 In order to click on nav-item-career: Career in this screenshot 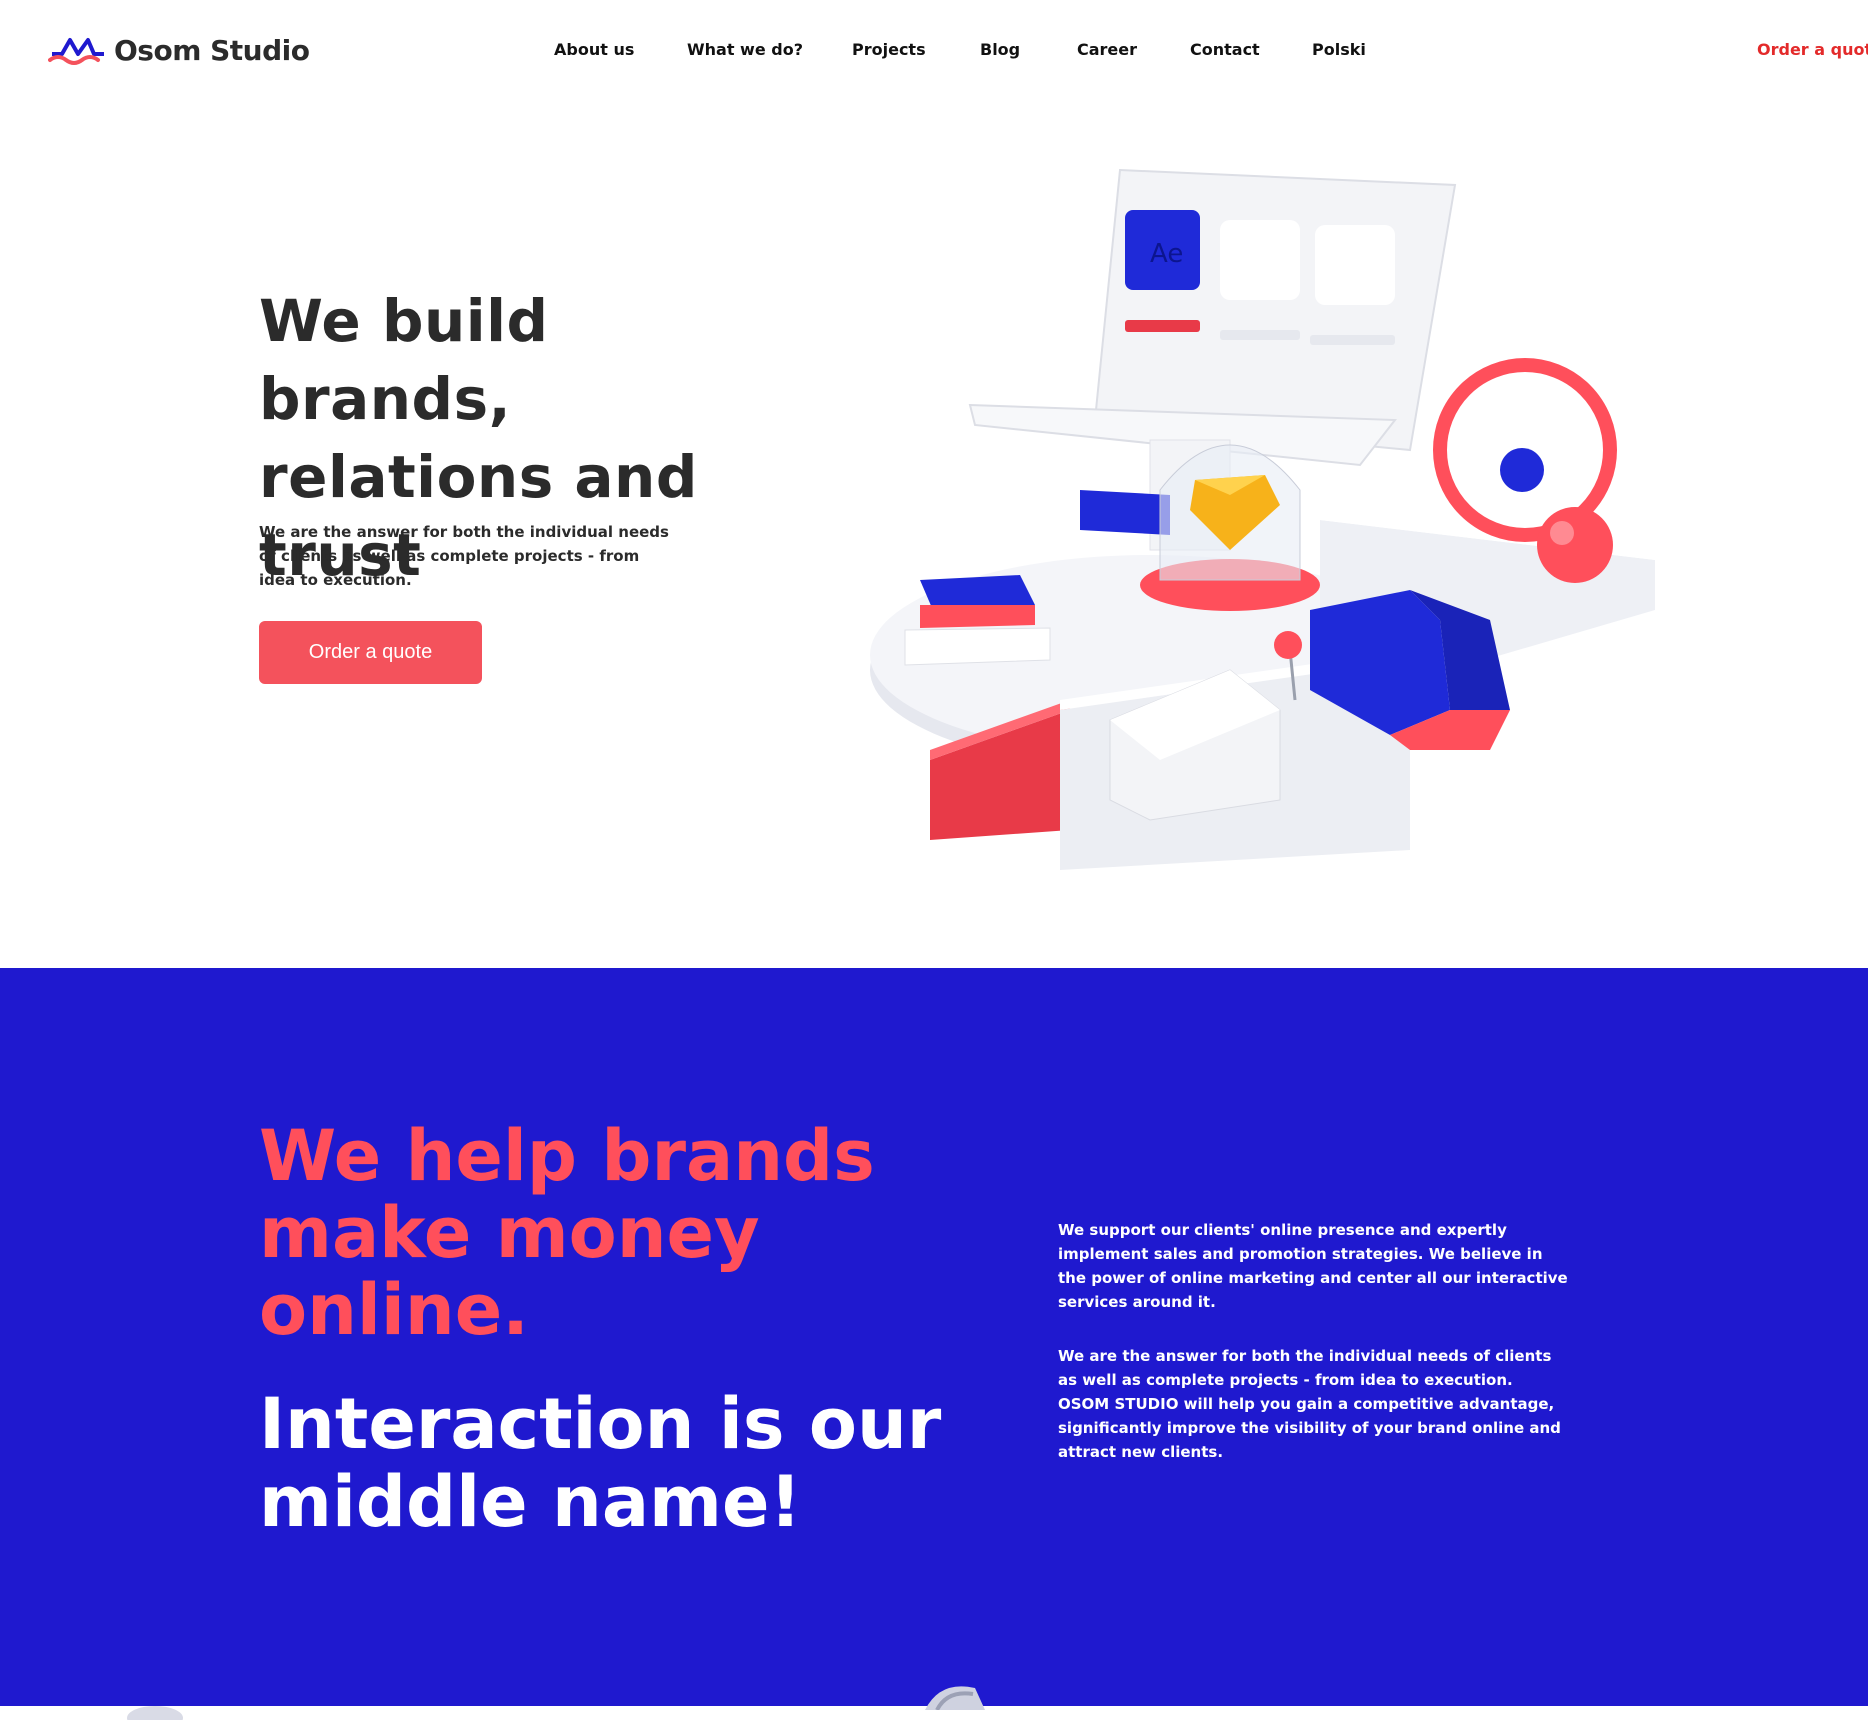, I will do `click(1107, 50)`.